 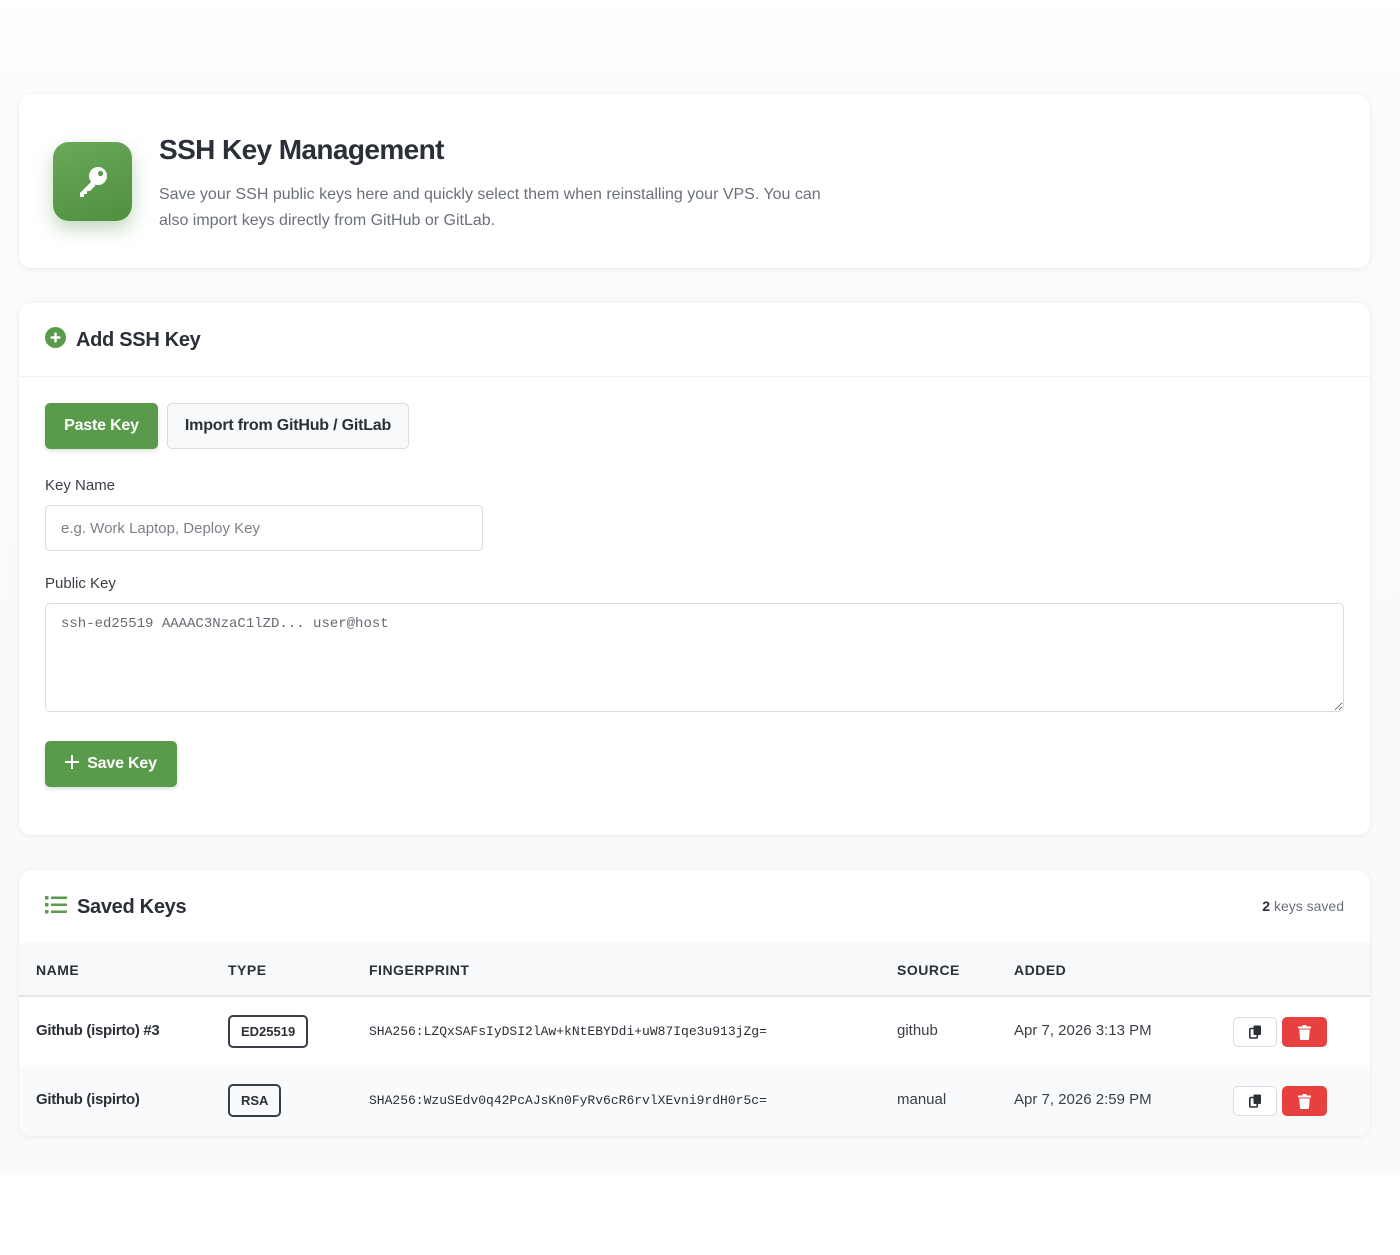 I want to click on column-fingerprint: FINGERPRINT, so click(x=419, y=970).